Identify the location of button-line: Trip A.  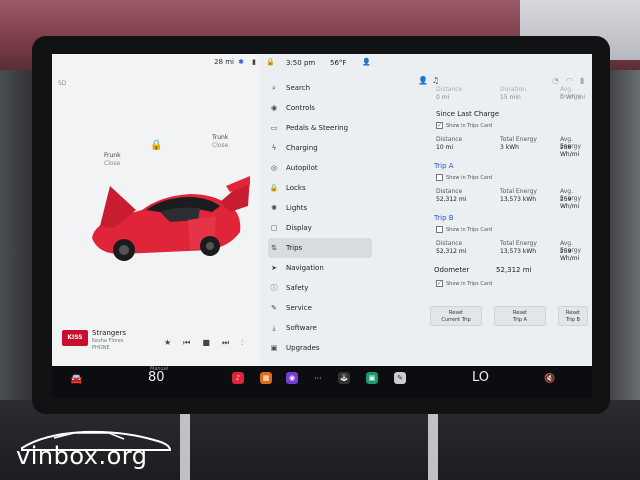
(520, 320).